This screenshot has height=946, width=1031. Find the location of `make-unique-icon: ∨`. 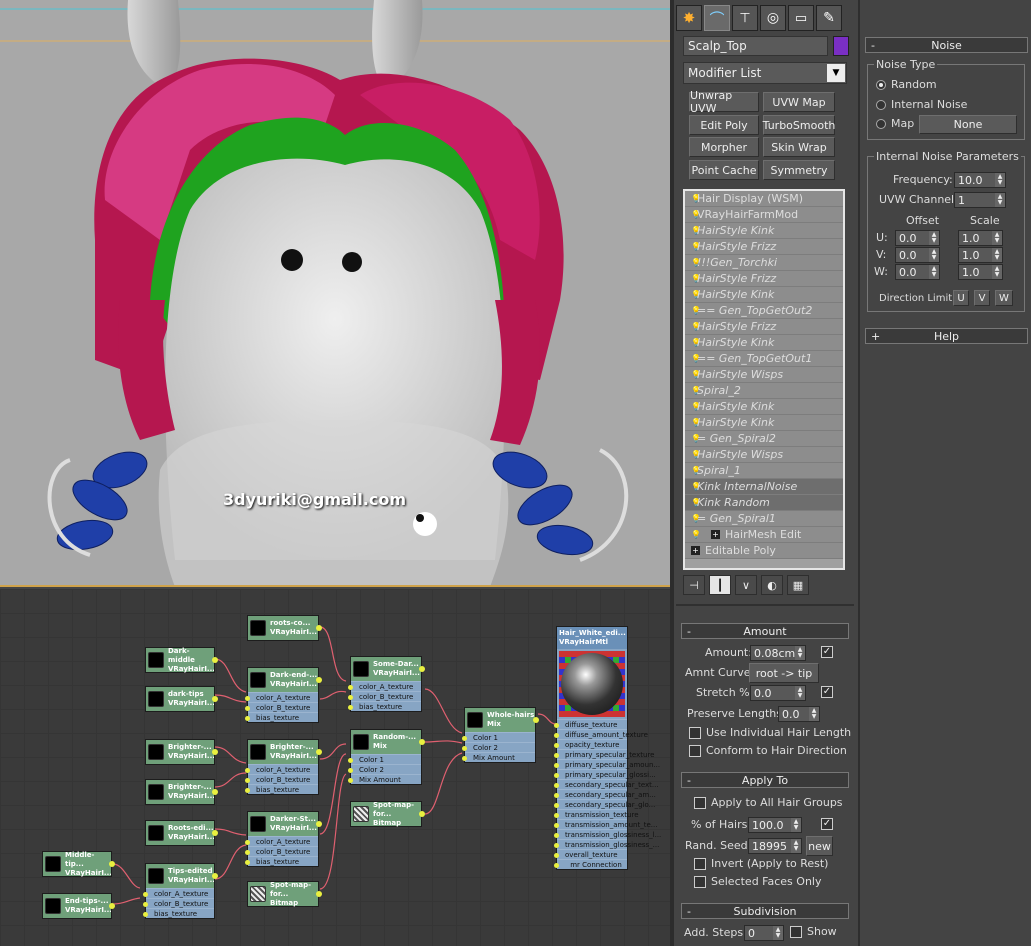

make-unique-icon: ∨ is located at coordinates (746, 585).